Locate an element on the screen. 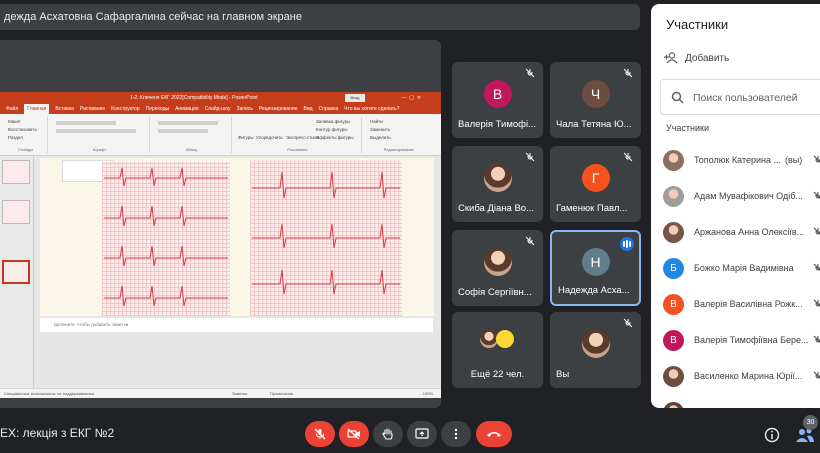  ribbon-label-font: Шрифт is located at coordinates (99, 149).